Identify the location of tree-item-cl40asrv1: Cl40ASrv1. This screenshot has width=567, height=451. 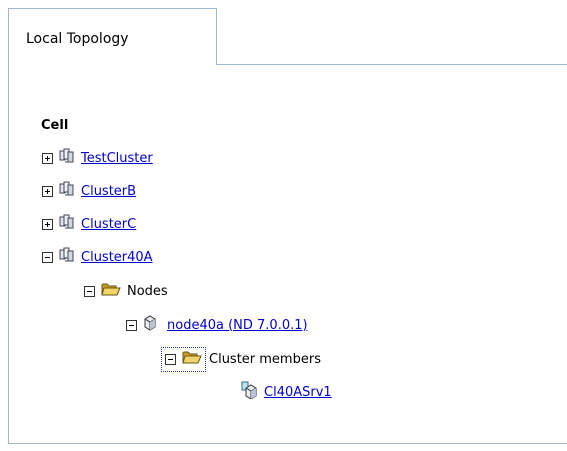
(286, 392).